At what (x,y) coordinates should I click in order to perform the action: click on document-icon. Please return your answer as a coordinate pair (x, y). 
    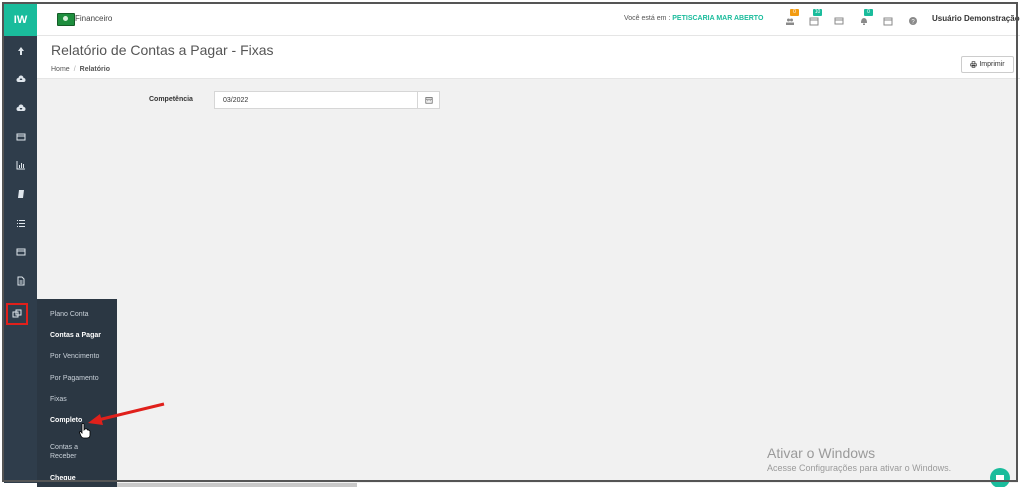
    Looking at the image, I should click on (20, 281).